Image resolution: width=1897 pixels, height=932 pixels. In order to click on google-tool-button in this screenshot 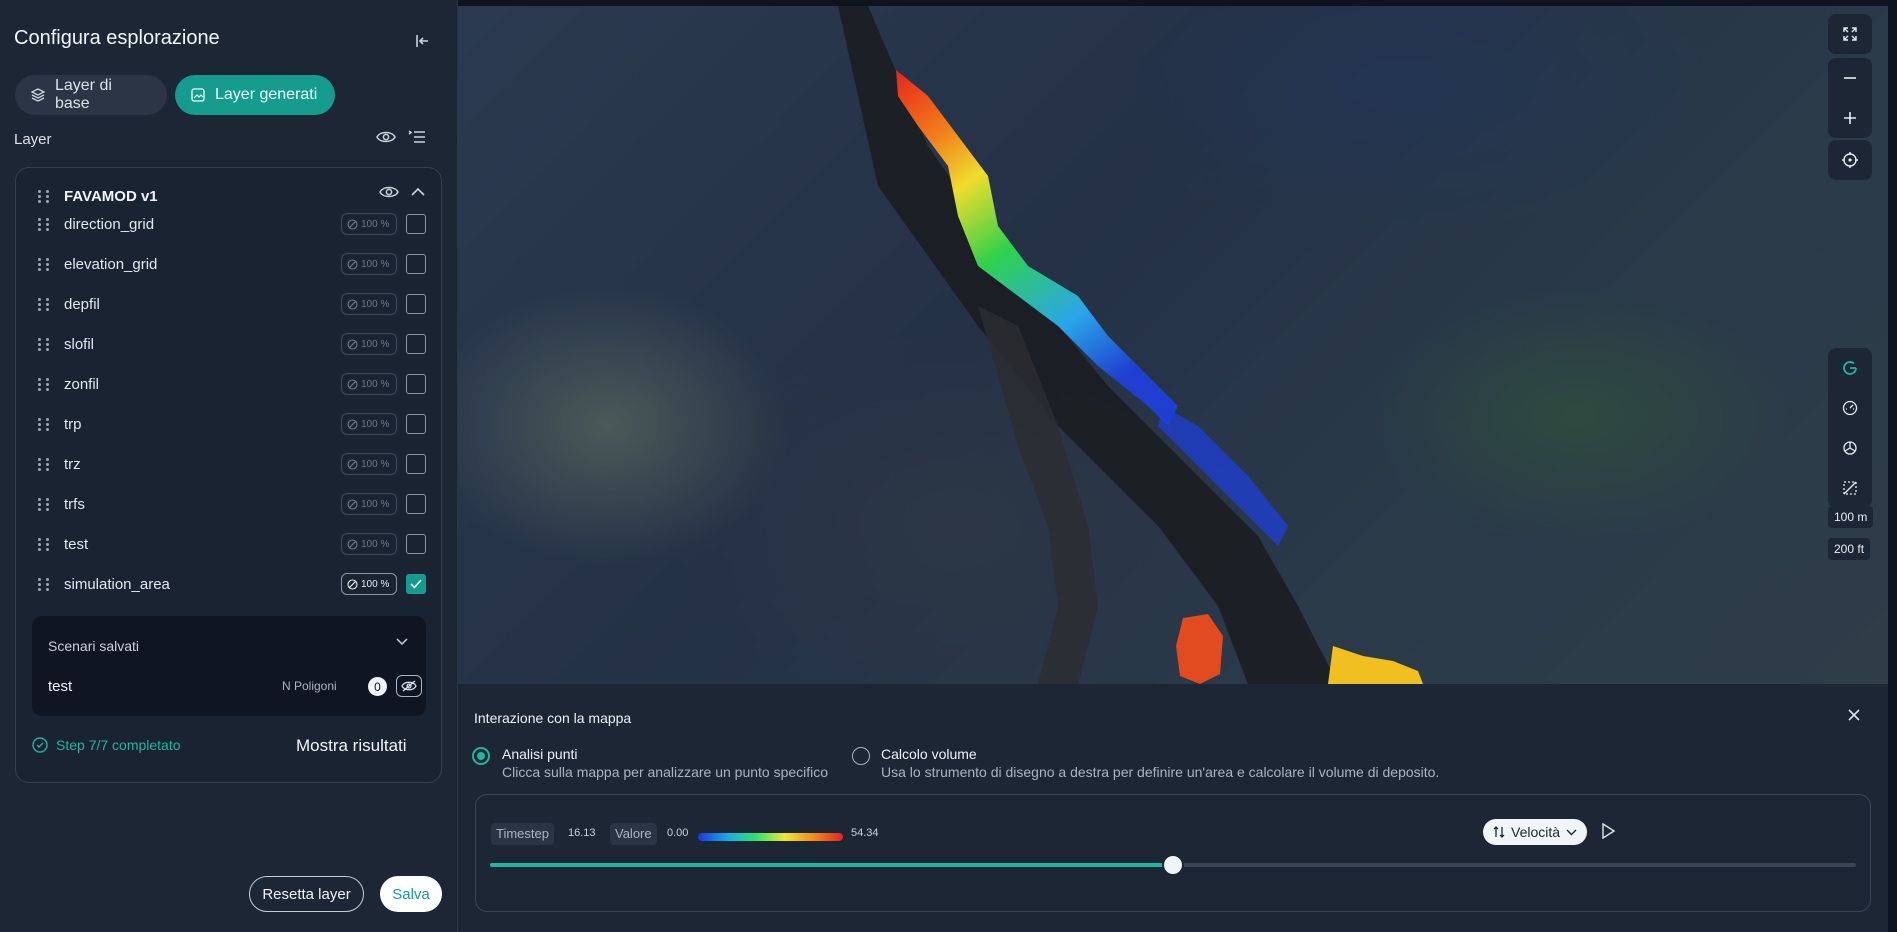, I will do `click(1850, 368)`.